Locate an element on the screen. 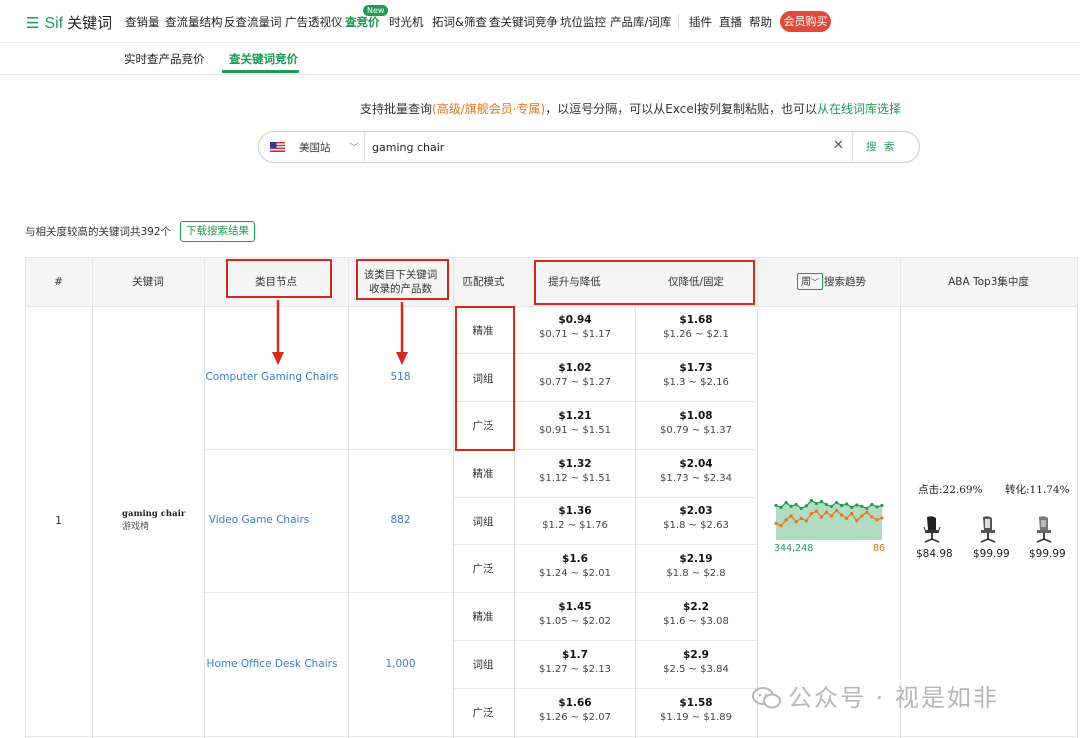 The width and height of the screenshot is (1080, 738). nav-item-reverse-traffic: 反查流量词 is located at coordinates (253, 22).